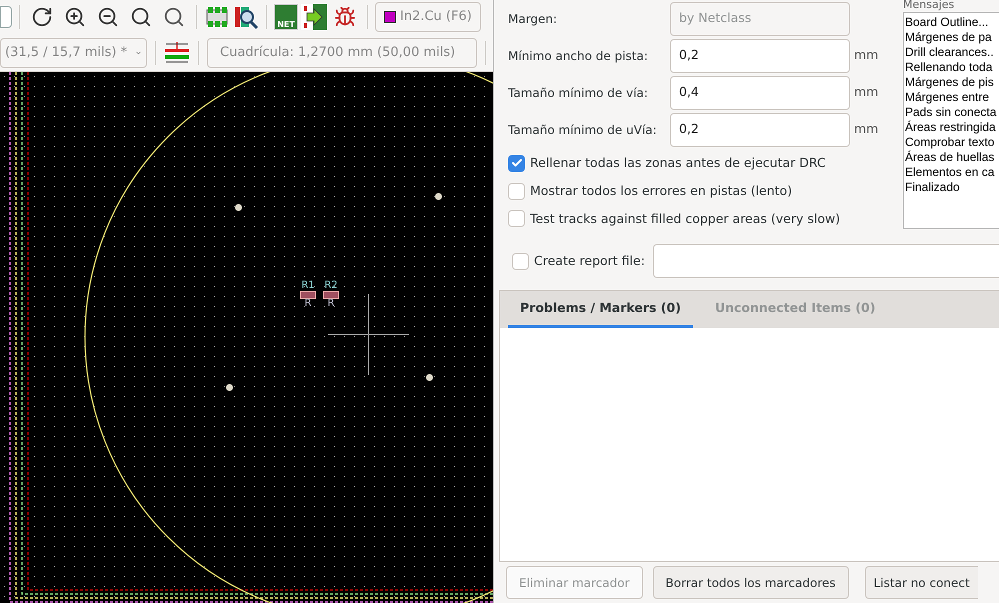 The width and height of the screenshot is (999, 603). I want to click on update-pcb-icon, so click(314, 17).